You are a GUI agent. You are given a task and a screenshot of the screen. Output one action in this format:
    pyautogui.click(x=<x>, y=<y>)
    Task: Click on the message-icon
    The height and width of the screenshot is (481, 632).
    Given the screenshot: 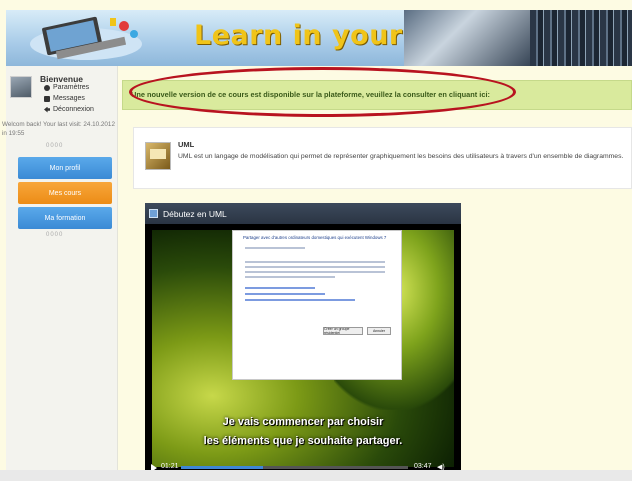 What is the action you would take?
    pyautogui.click(x=47, y=98)
    